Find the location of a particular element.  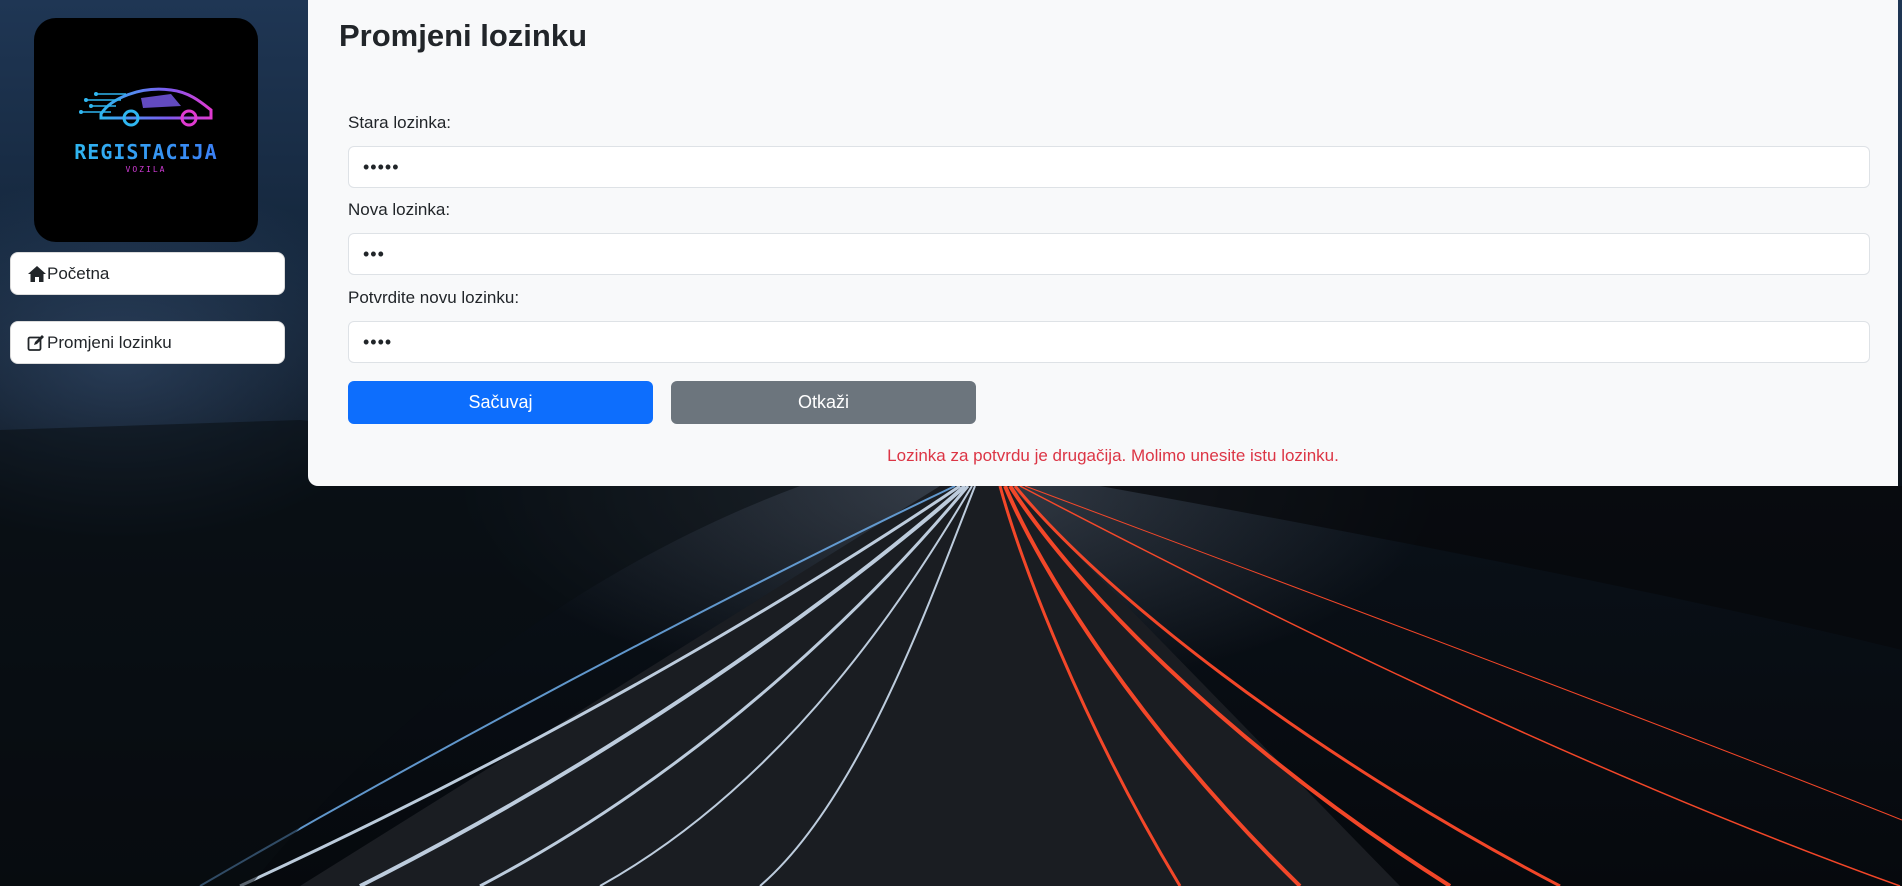

old-password-label: Stara lozinka: is located at coordinates (399, 122).